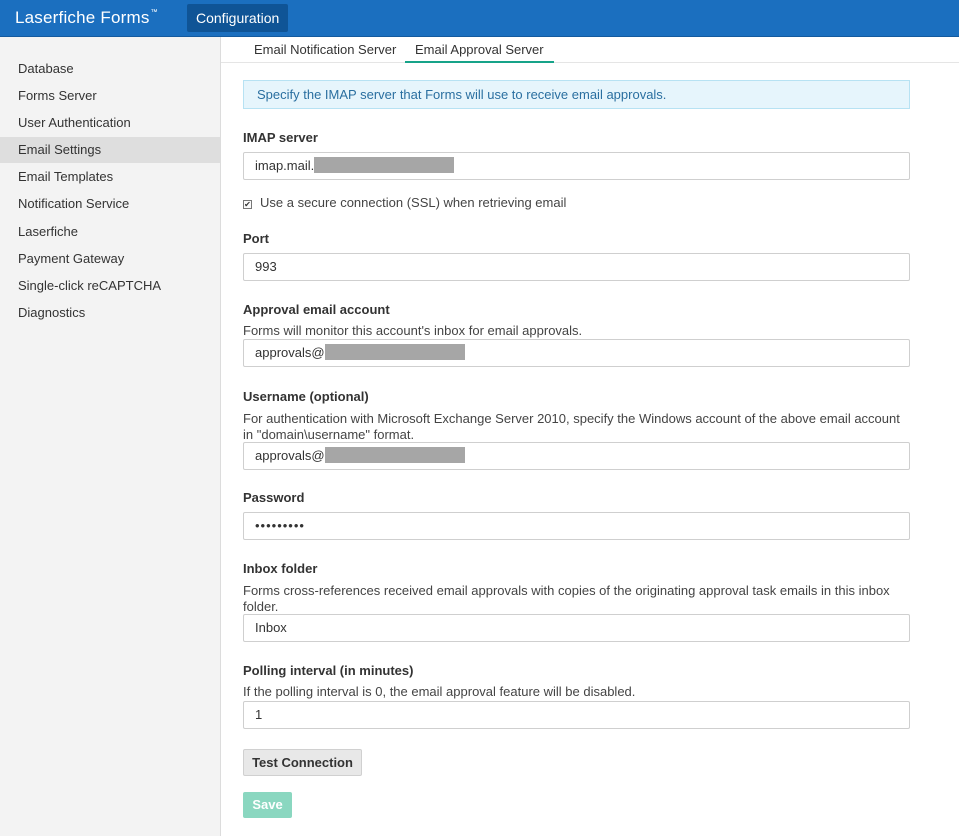  What do you see at coordinates (110, 204) in the screenshot?
I see `sidebar-item-notification-service: Notification Service` at bounding box center [110, 204].